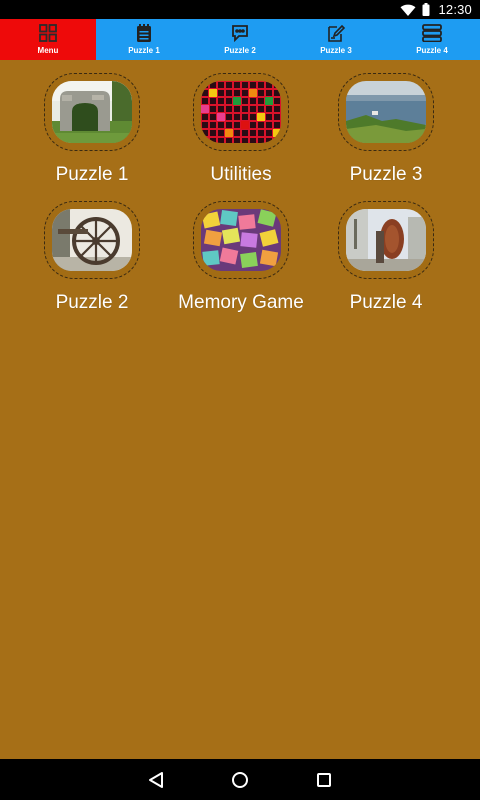 Image resolution: width=480 pixels, height=800 pixels. Describe the element at coordinates (48, 33) in the screenshot. I see `grid-icon` at that location.